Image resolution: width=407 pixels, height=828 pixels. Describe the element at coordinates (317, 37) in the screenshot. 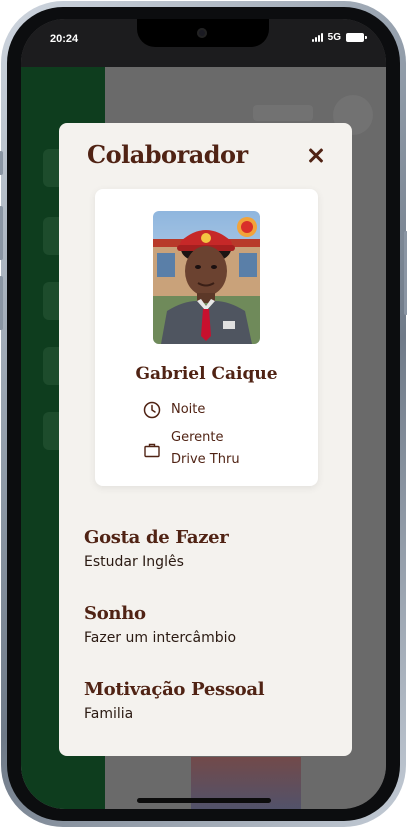

I see `signal-icon` at that location.